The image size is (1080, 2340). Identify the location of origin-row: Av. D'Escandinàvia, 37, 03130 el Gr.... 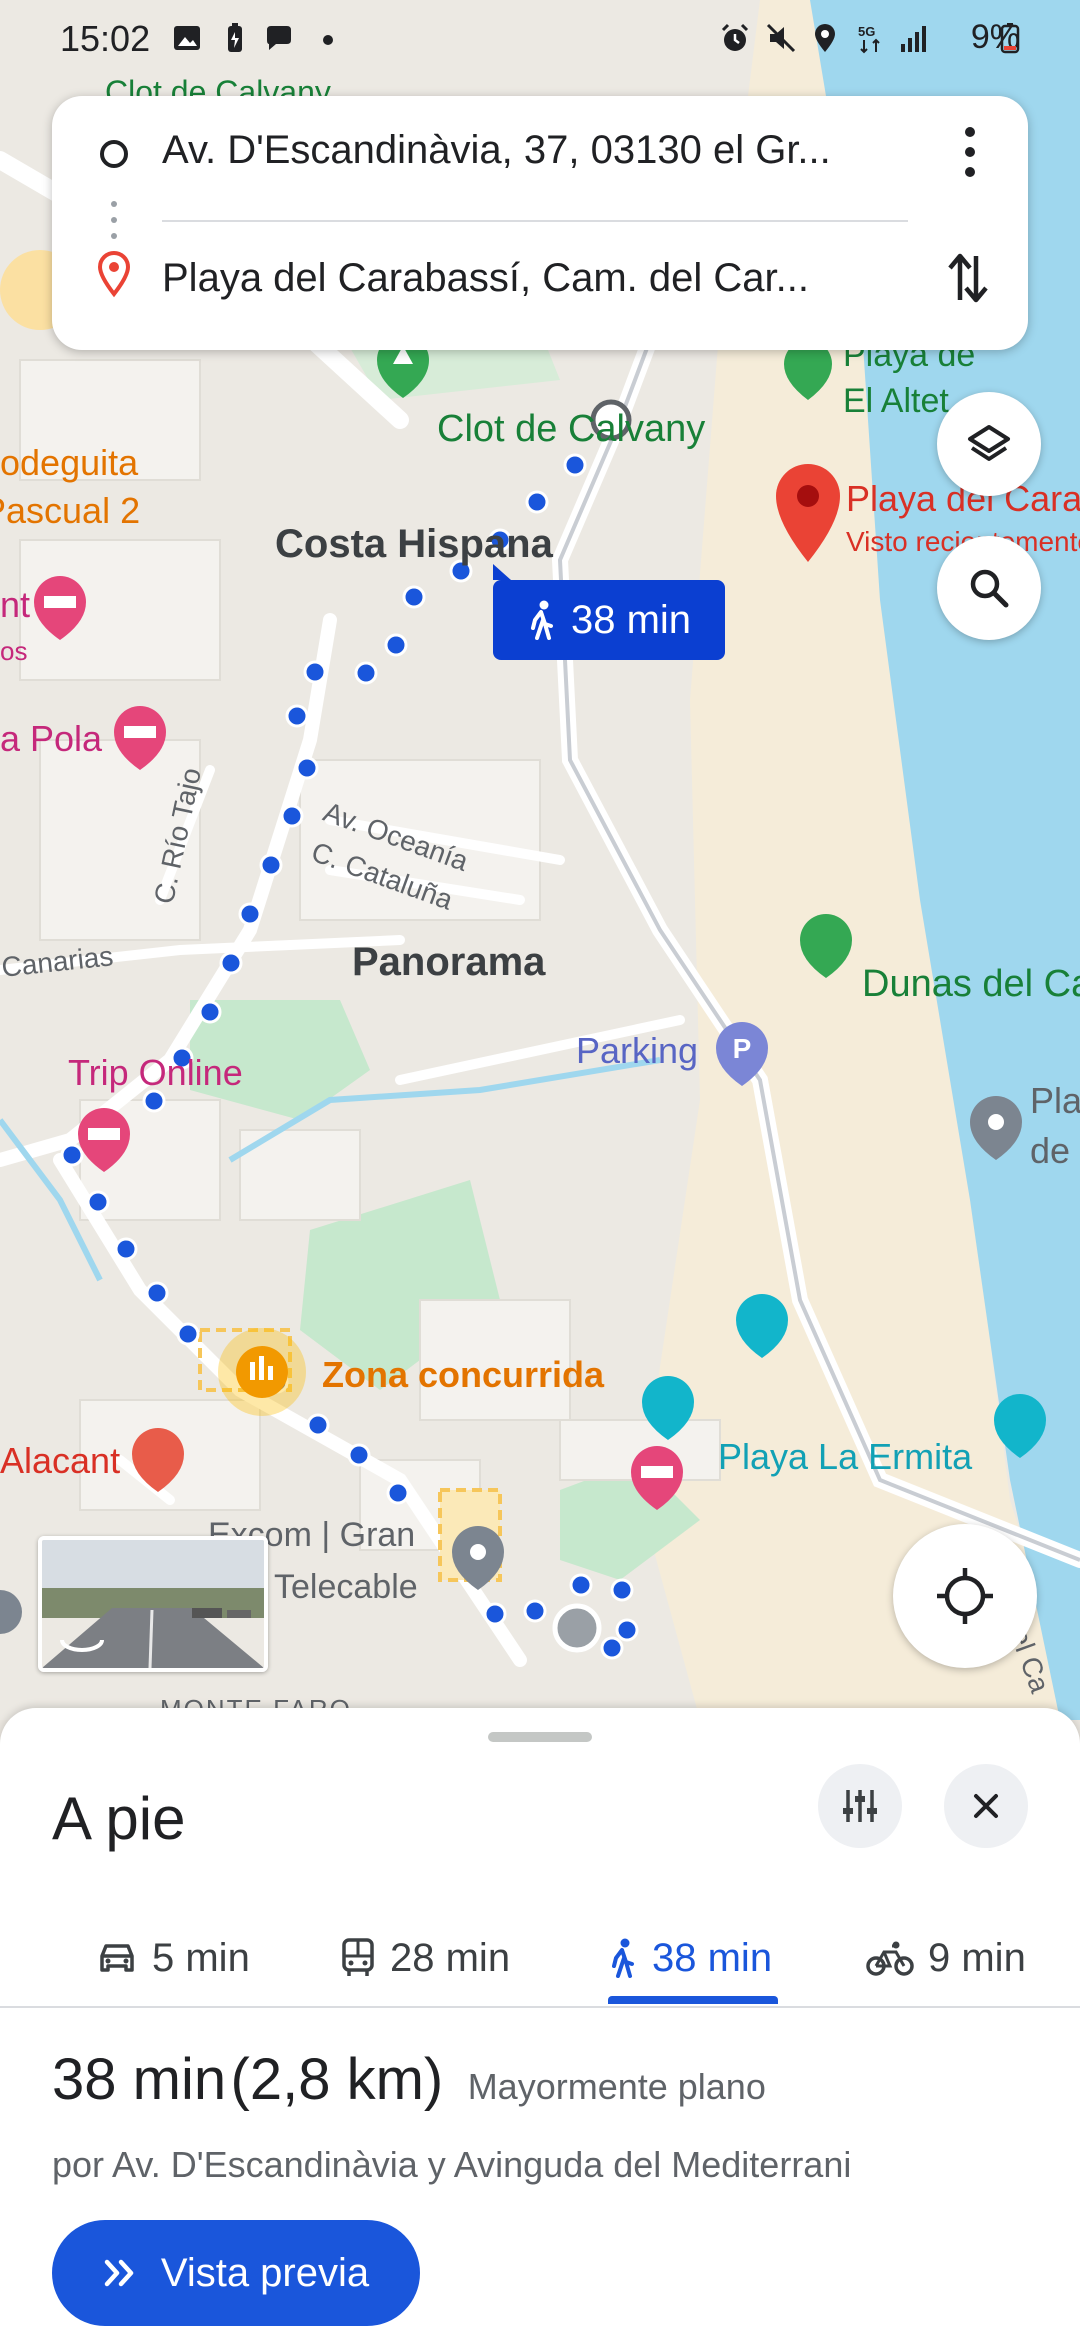
(540, 151).